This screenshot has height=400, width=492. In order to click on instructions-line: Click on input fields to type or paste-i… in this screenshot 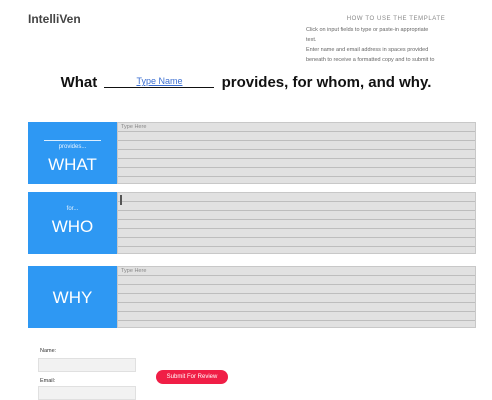, I will do `click(367, 30)`.